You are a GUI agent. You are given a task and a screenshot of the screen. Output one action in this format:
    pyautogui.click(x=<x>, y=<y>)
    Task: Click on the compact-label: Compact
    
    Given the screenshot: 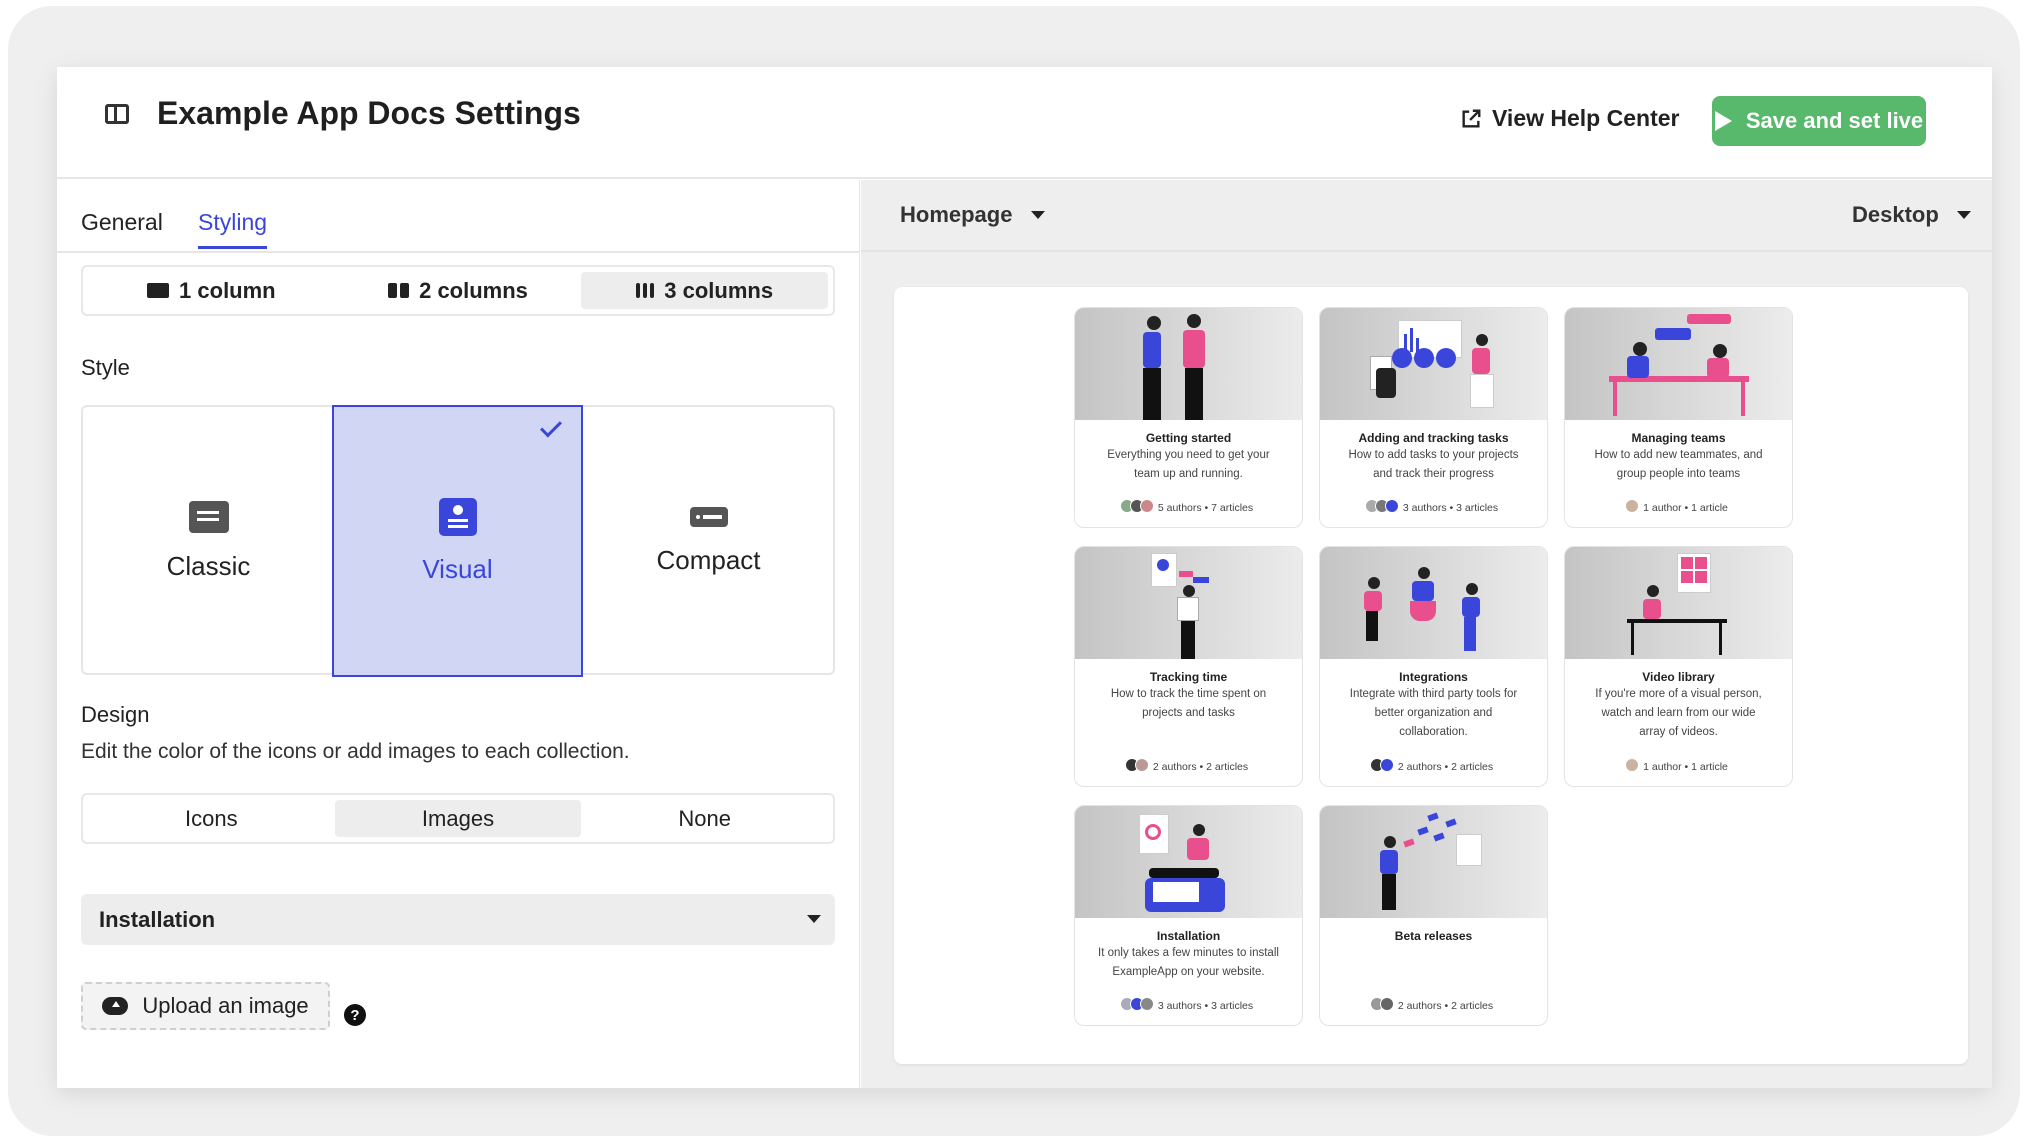 What is the action you would take?
    pyautogui.click(x=708, y=559)
    